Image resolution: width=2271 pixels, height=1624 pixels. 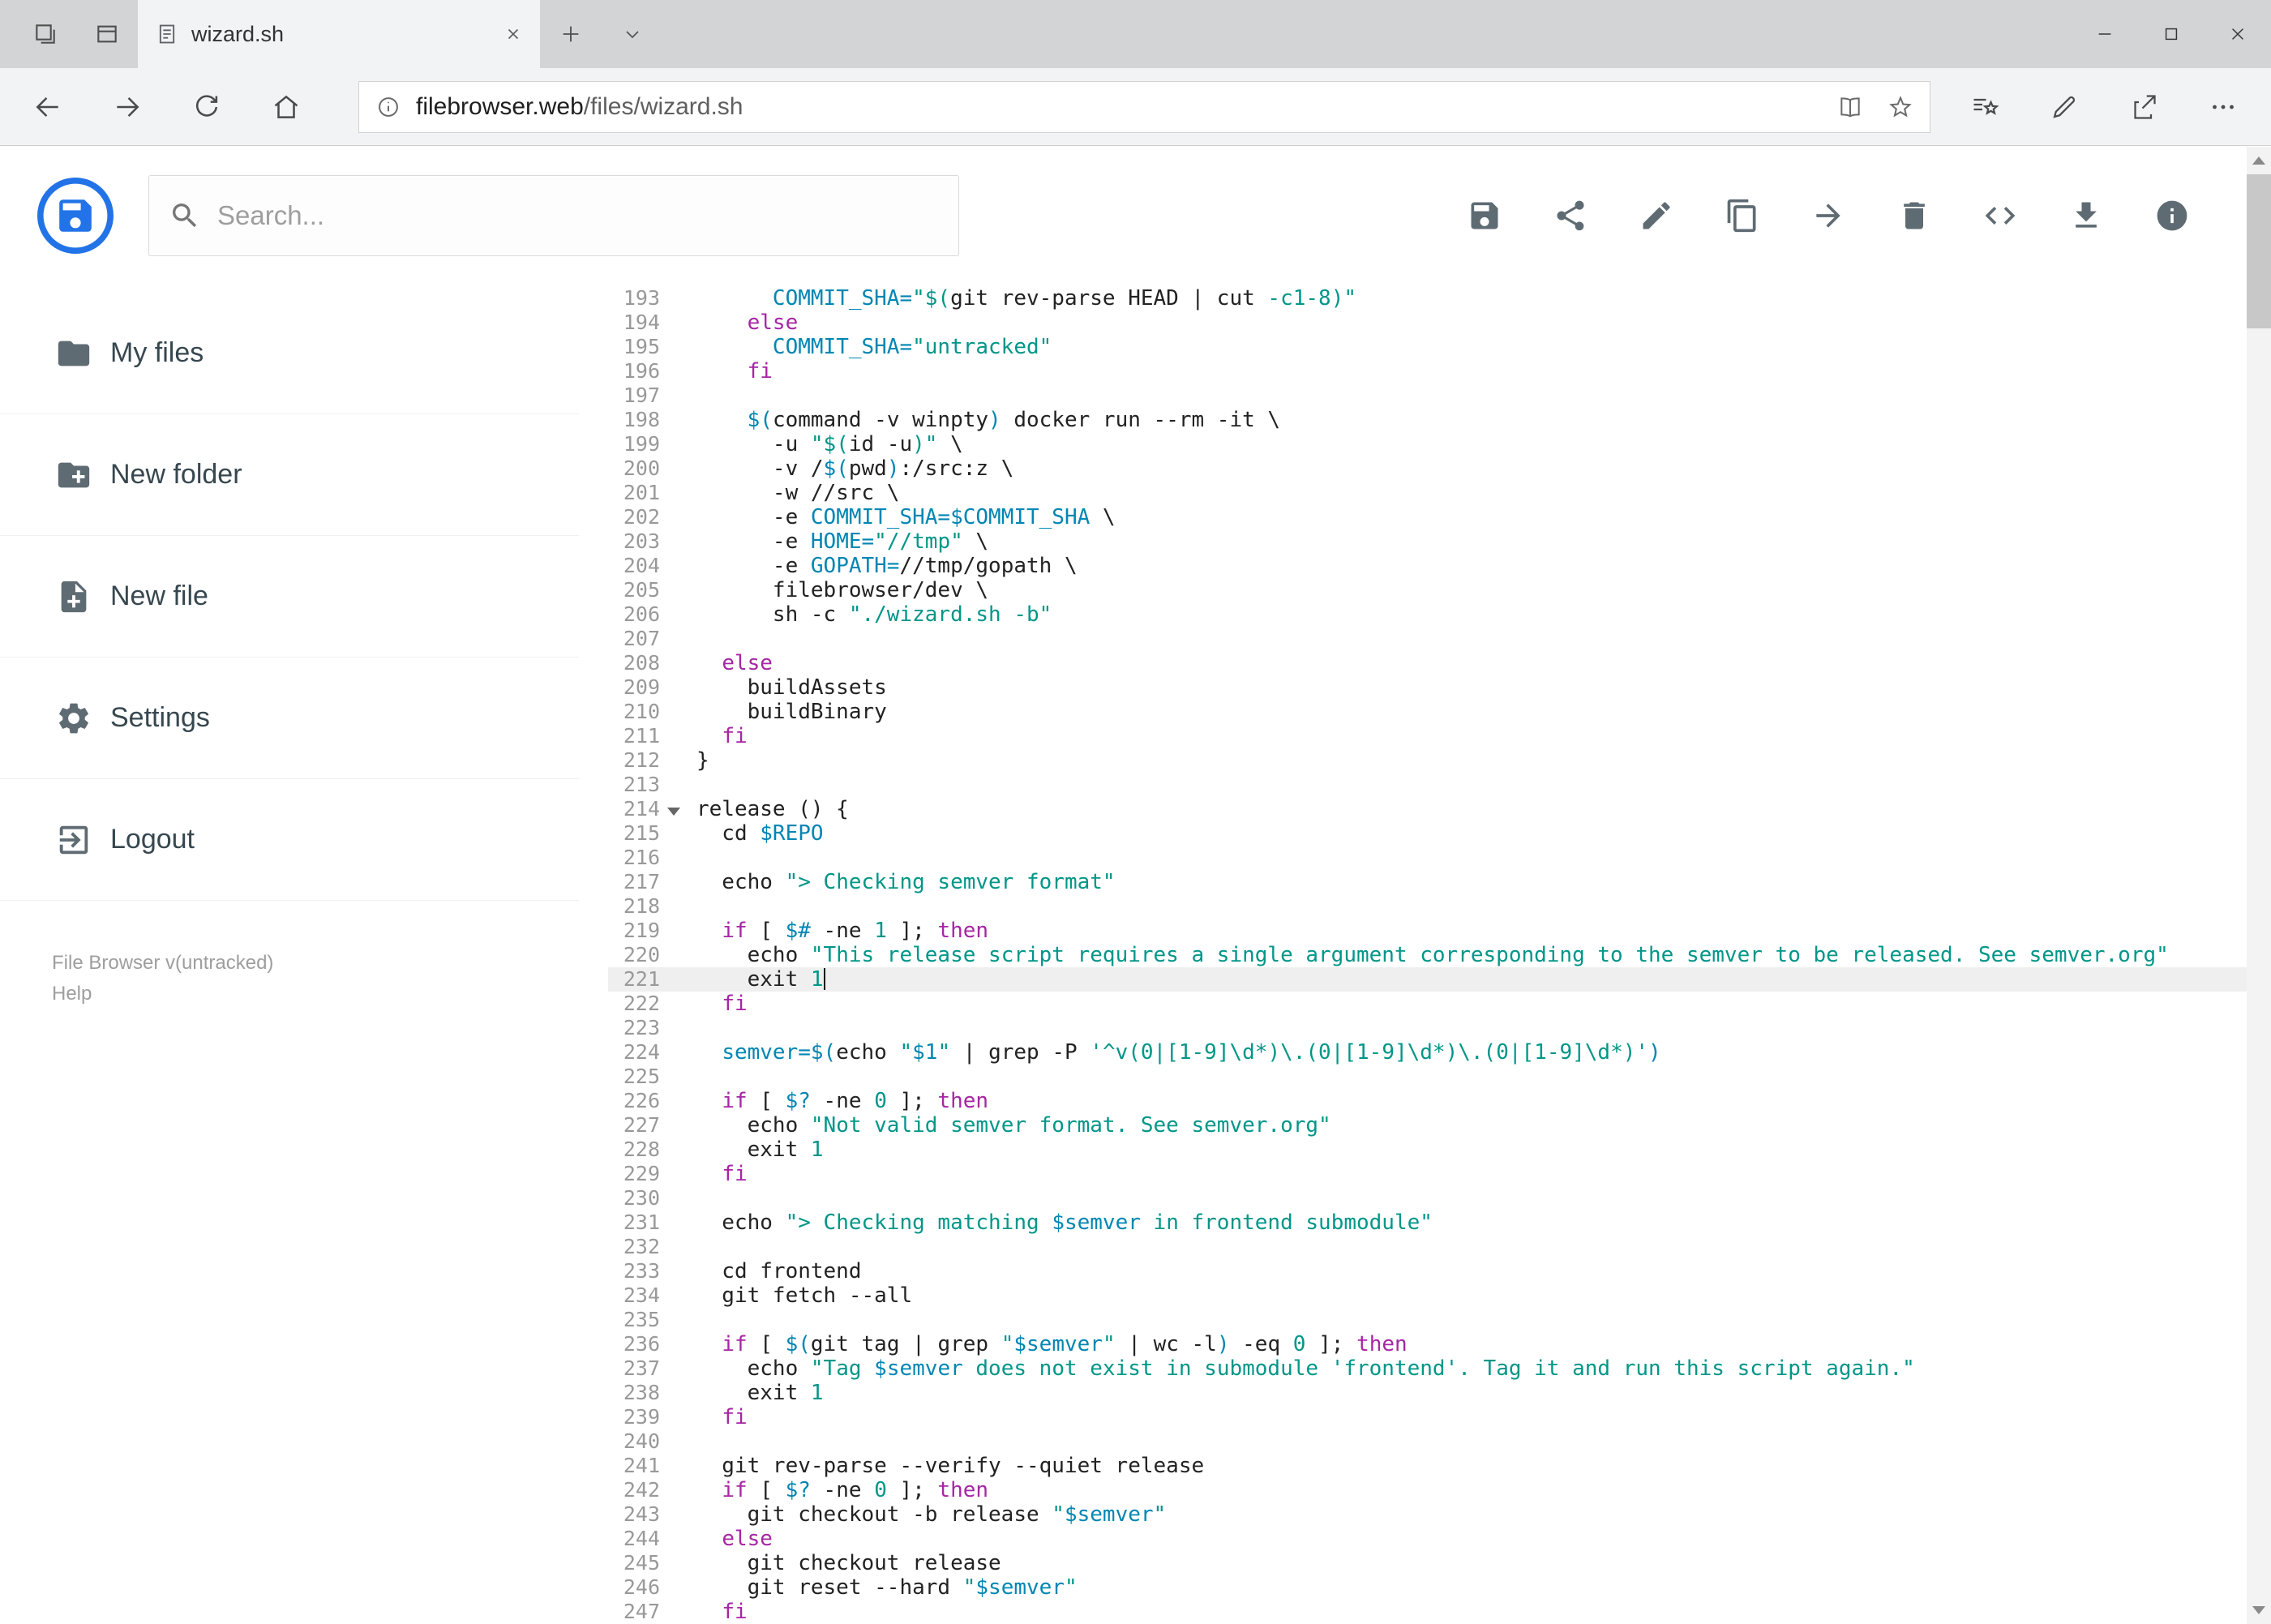 I want to click on code-line-205: 205 filebrowser/dev \, so click(x=1427, y=590).